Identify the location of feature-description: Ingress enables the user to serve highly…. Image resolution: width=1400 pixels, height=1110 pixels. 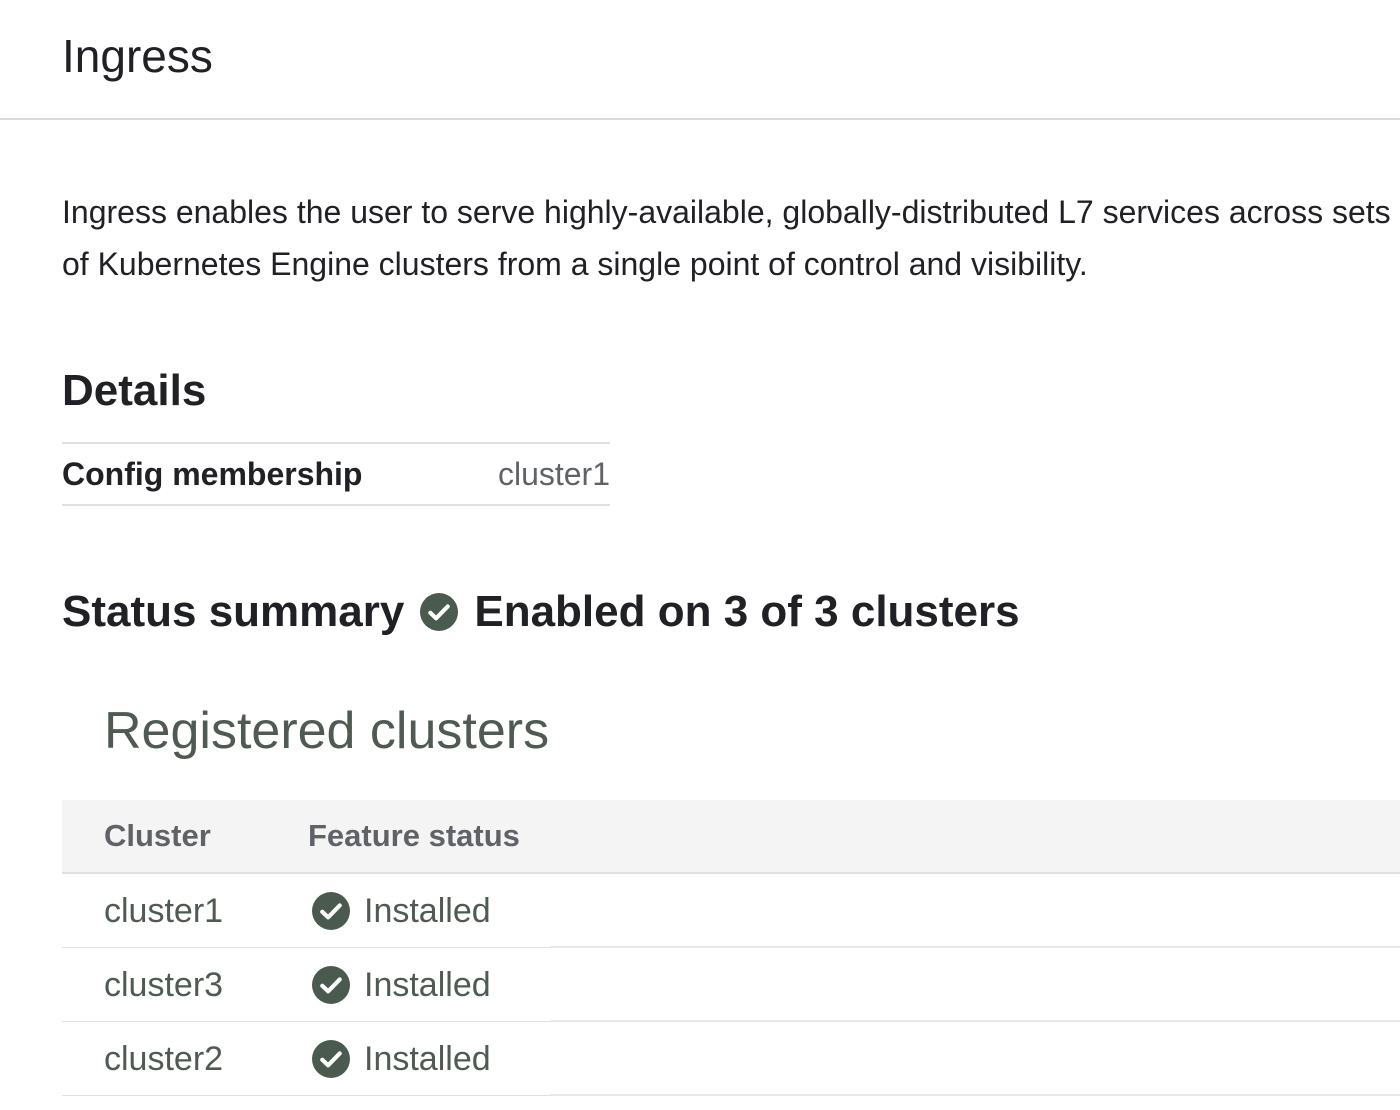
(726, 238).